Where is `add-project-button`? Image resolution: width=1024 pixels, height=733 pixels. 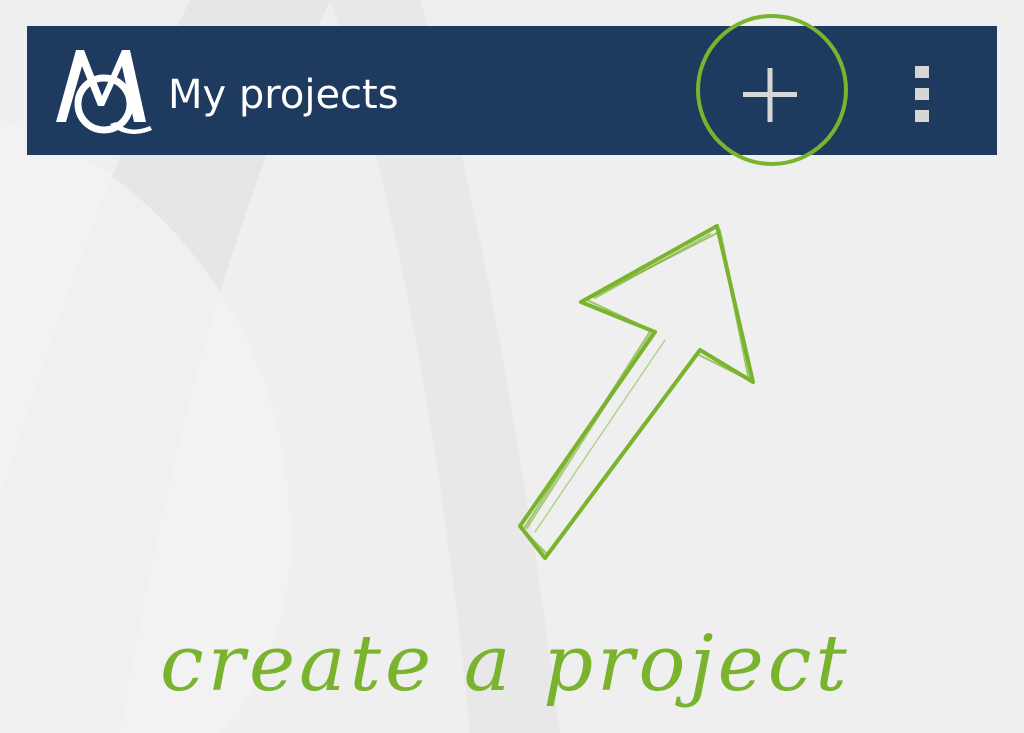 add-project-button is located at coordinates (770, 95).